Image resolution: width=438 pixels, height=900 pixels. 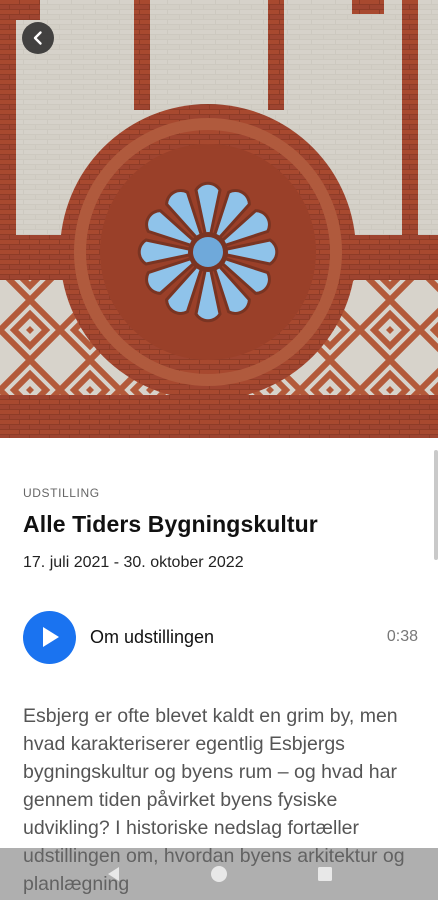 I want to click on back-button, so click(x=38, y=38).